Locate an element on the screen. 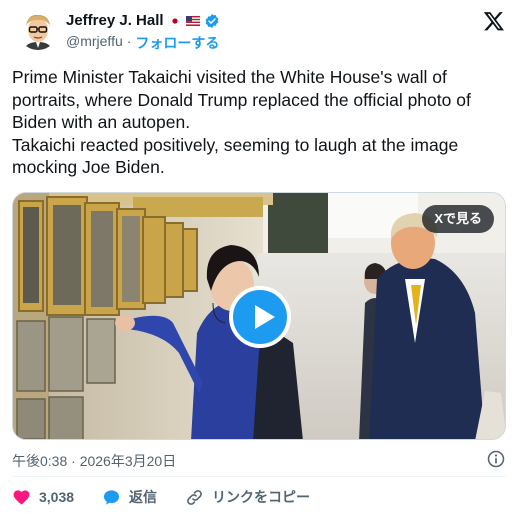  avatar-cartoon-icon is located at coordinates (38, 30).